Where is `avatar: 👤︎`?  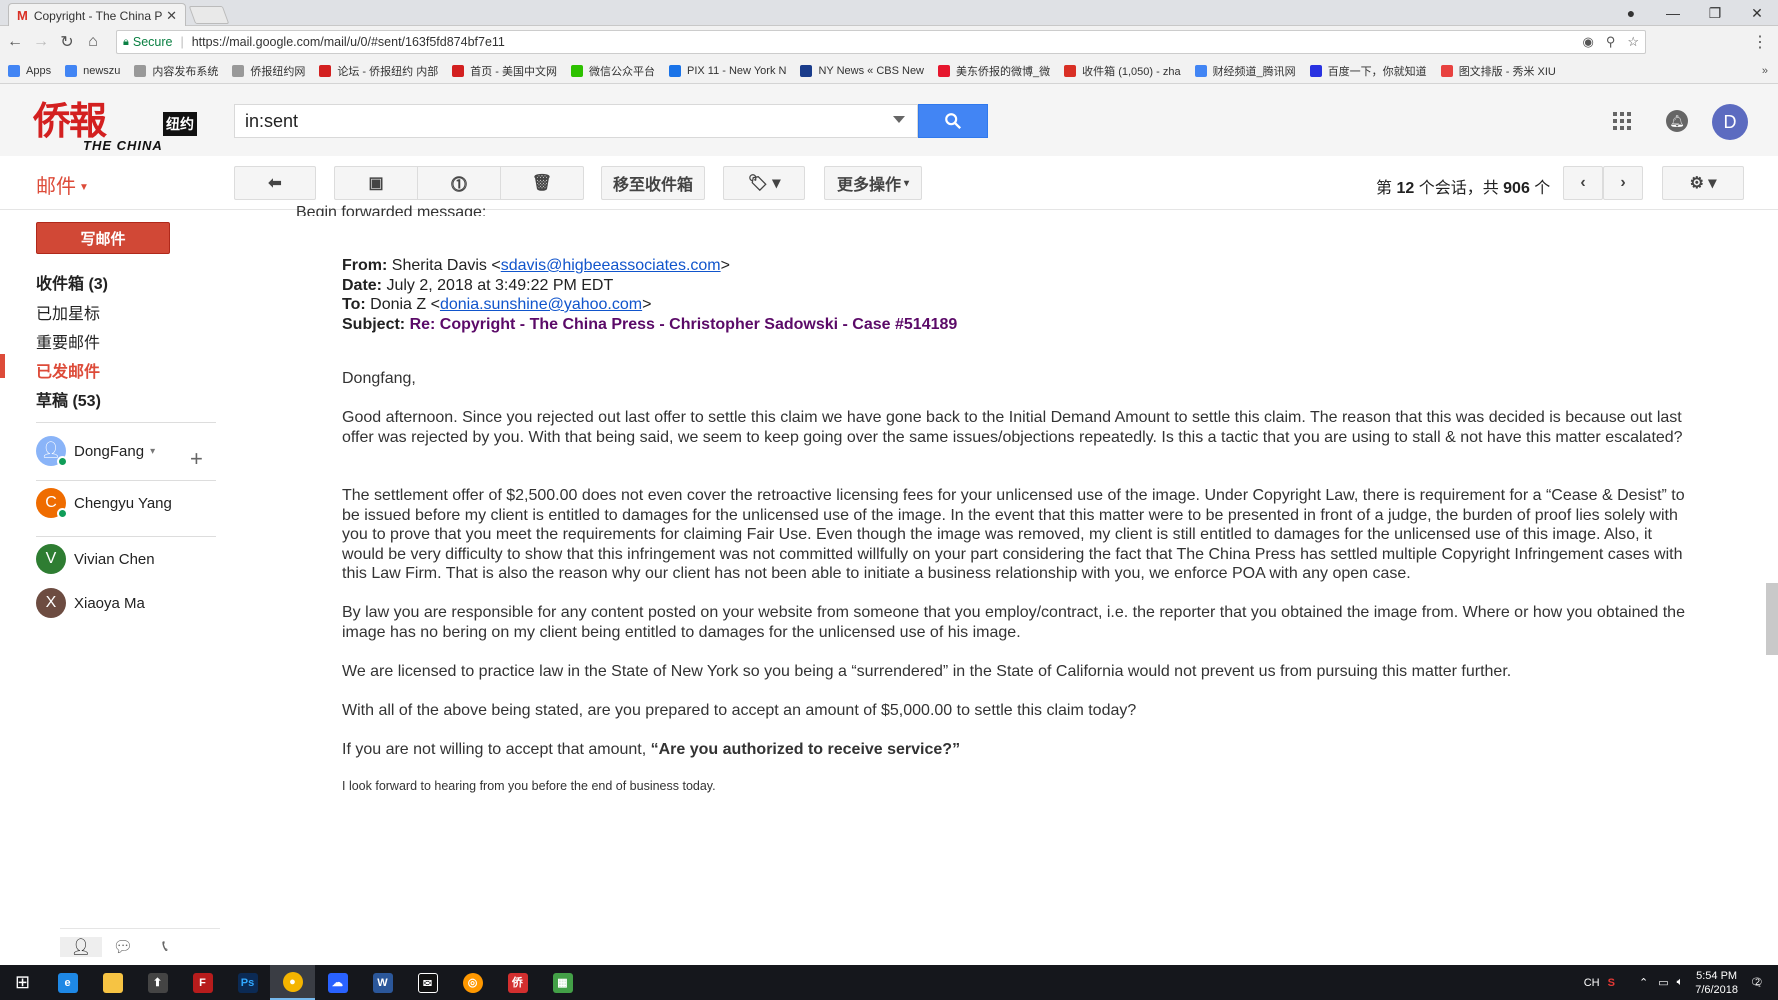
avatar: 👤︎ is located at coordinates (52, 451).